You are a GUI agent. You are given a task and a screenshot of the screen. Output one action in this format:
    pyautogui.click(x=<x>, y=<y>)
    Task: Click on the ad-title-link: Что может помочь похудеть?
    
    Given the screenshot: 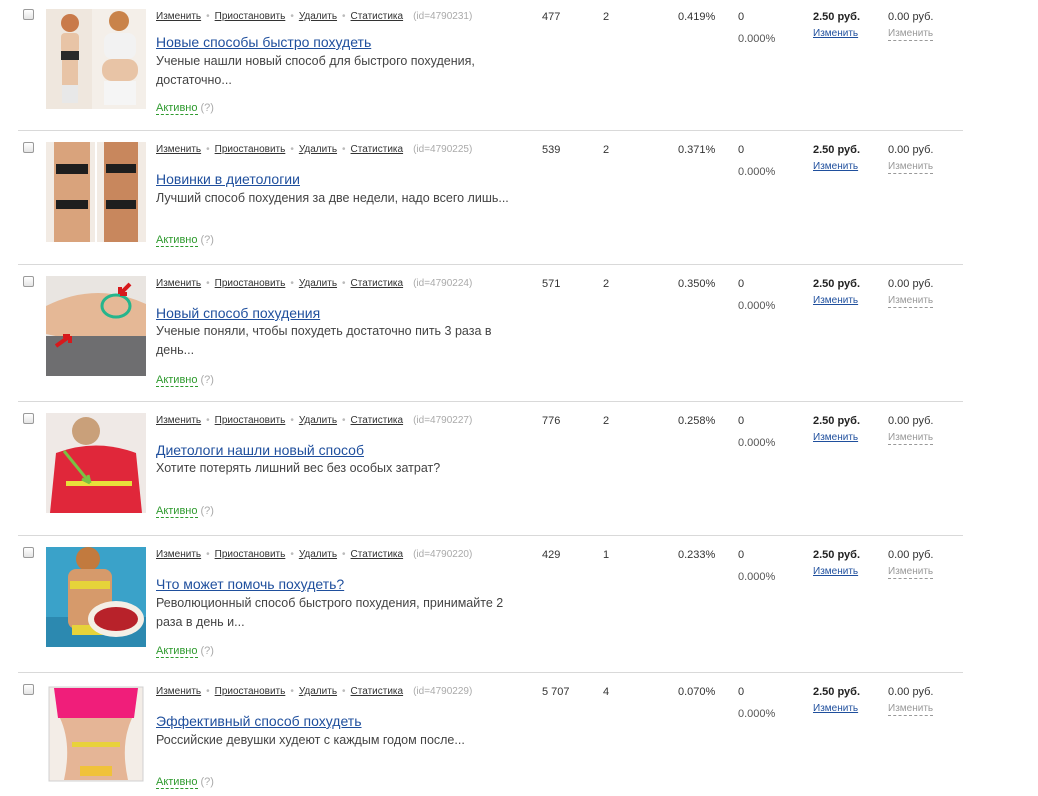 What is the action you would take?
    pyautogui.click(x=250, y=584)
    